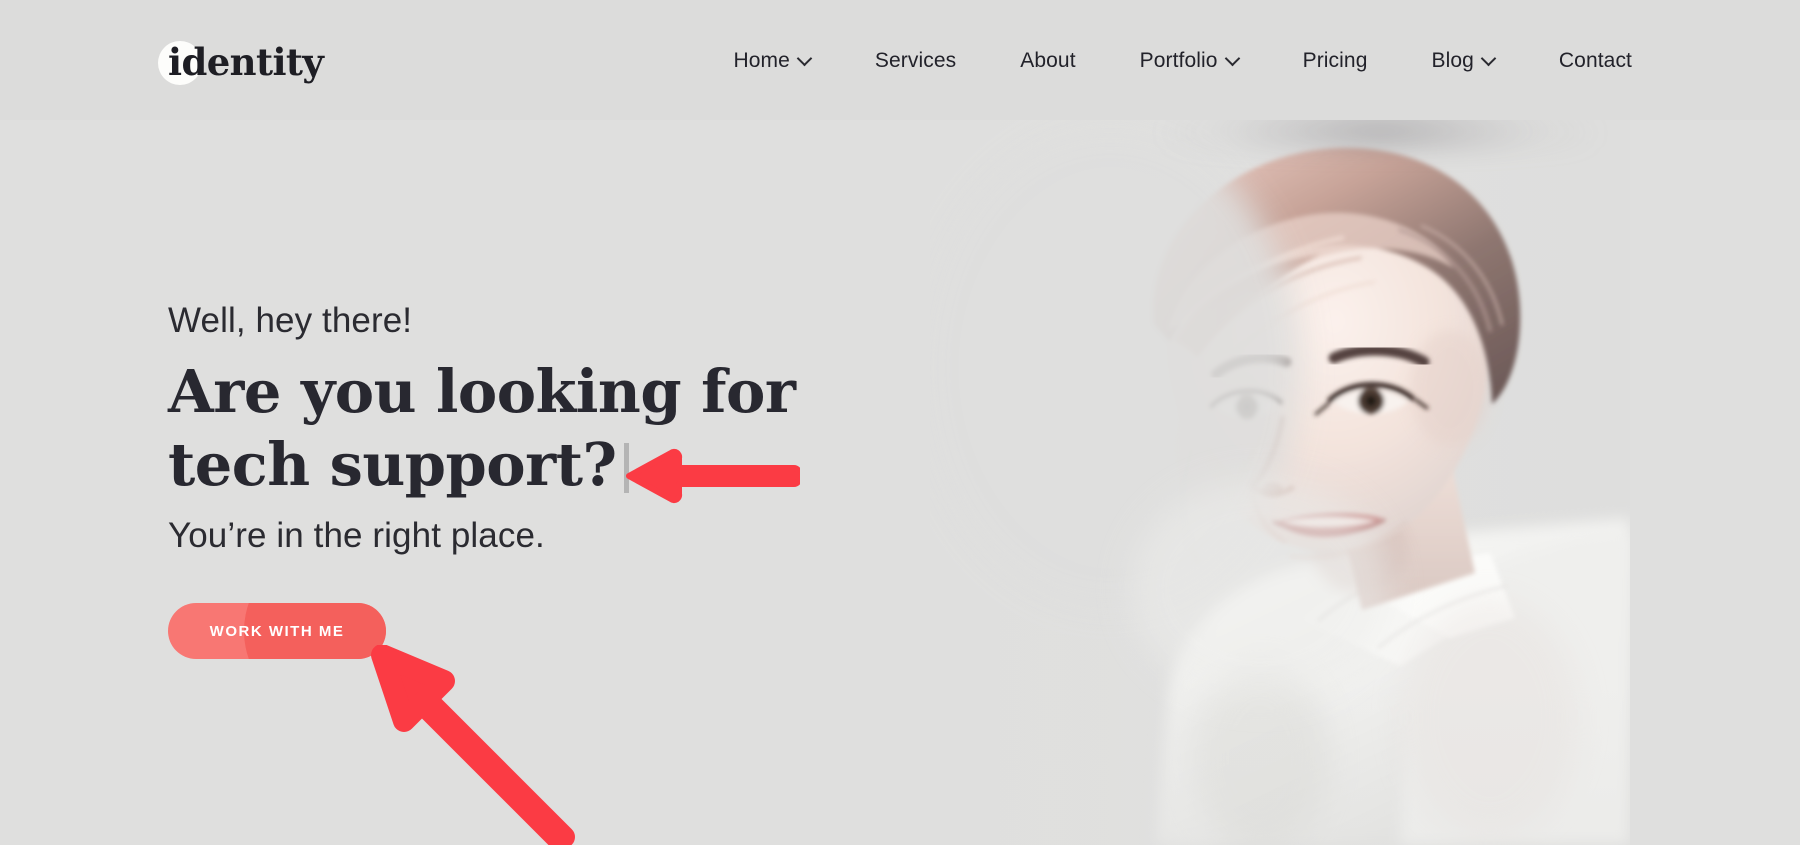 This screenshot has width=1800, height=845. What do you see at coordinates (1178, 60) in the screenshot?
I see `nav-label-portfolio: Portfolio` at bounding box center [1178, 60].